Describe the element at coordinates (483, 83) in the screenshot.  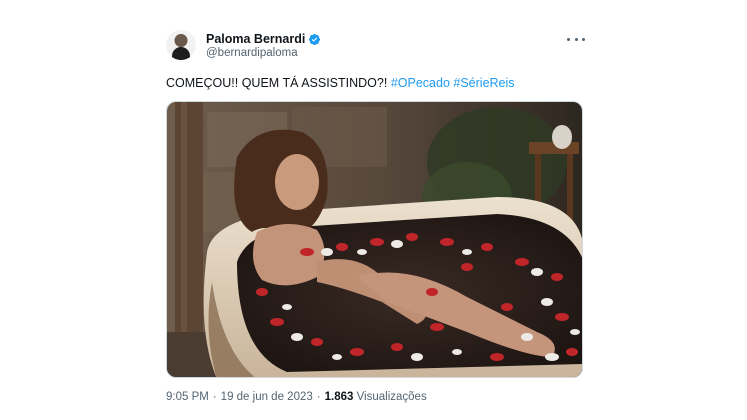
I see `hashtag-link-seriereis: #SérieReis` at that location.